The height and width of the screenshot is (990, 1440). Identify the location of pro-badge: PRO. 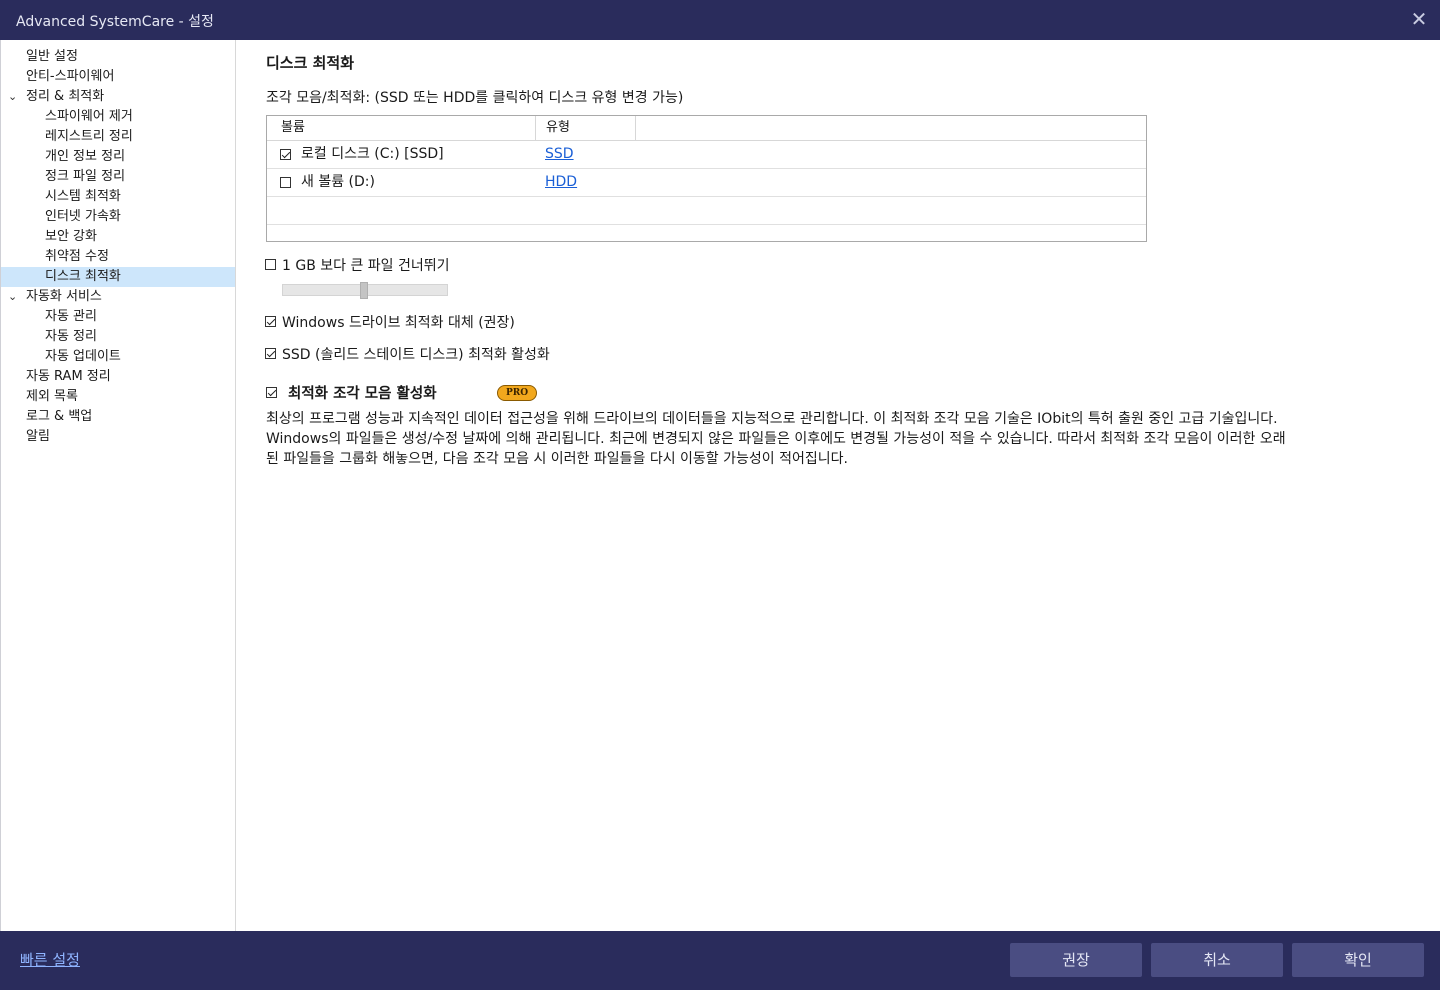
(517, 393).